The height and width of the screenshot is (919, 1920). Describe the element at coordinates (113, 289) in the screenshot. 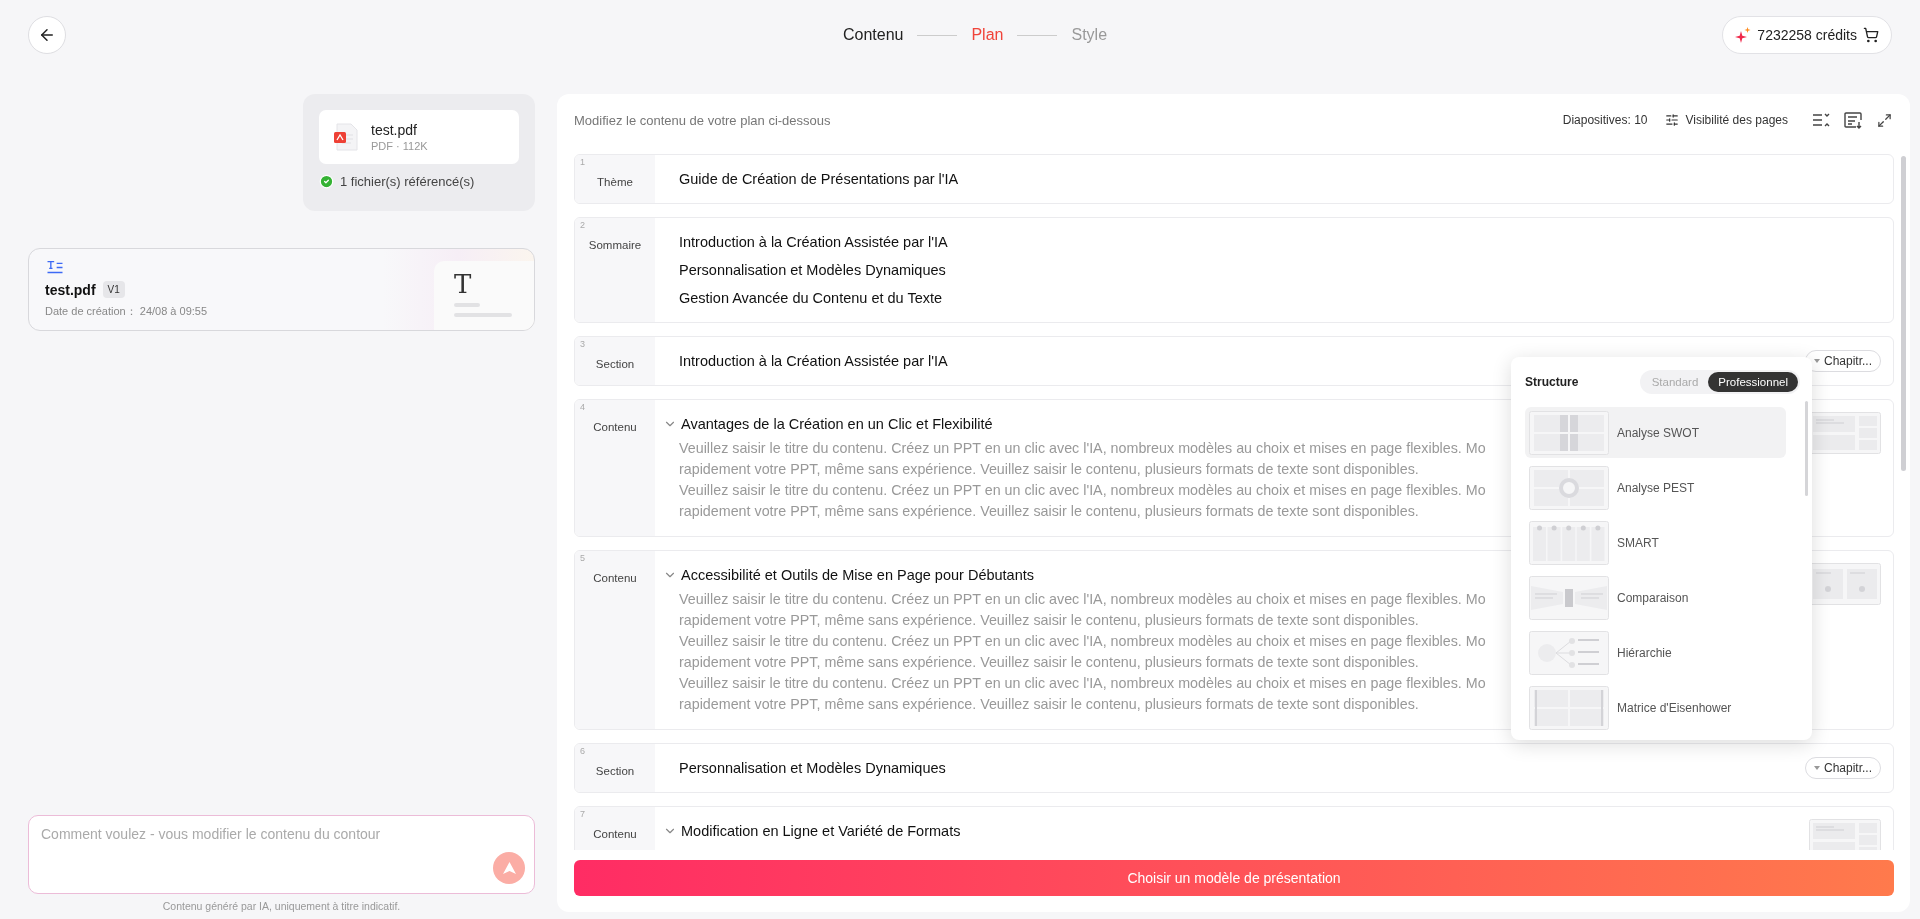

I see `version-badge: V1` at that location.